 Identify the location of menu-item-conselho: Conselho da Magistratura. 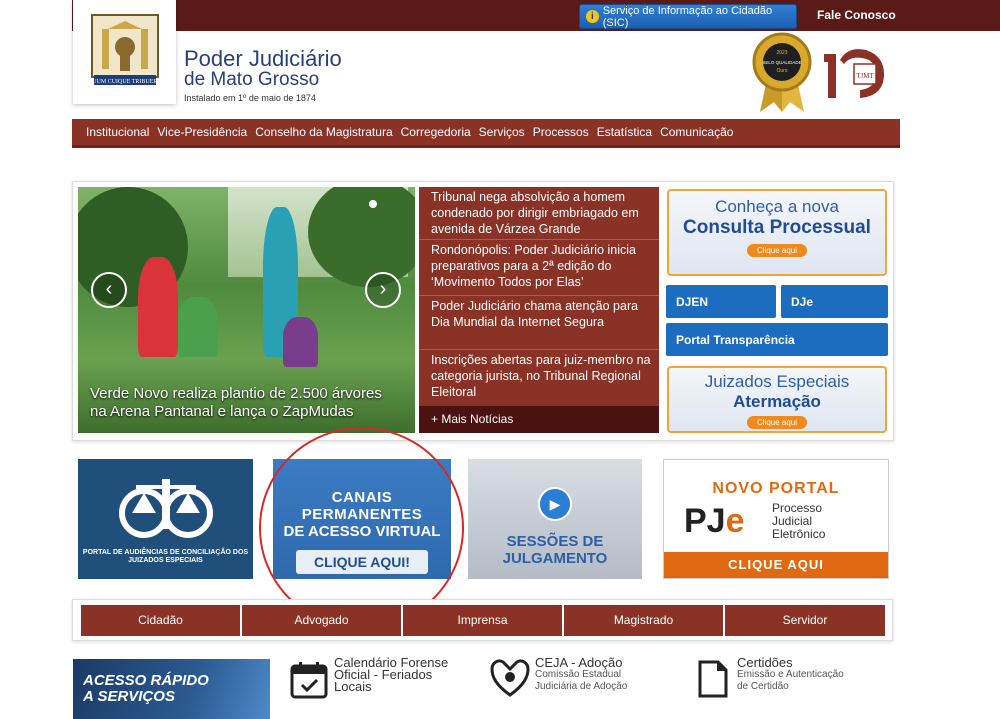
(323, 132).